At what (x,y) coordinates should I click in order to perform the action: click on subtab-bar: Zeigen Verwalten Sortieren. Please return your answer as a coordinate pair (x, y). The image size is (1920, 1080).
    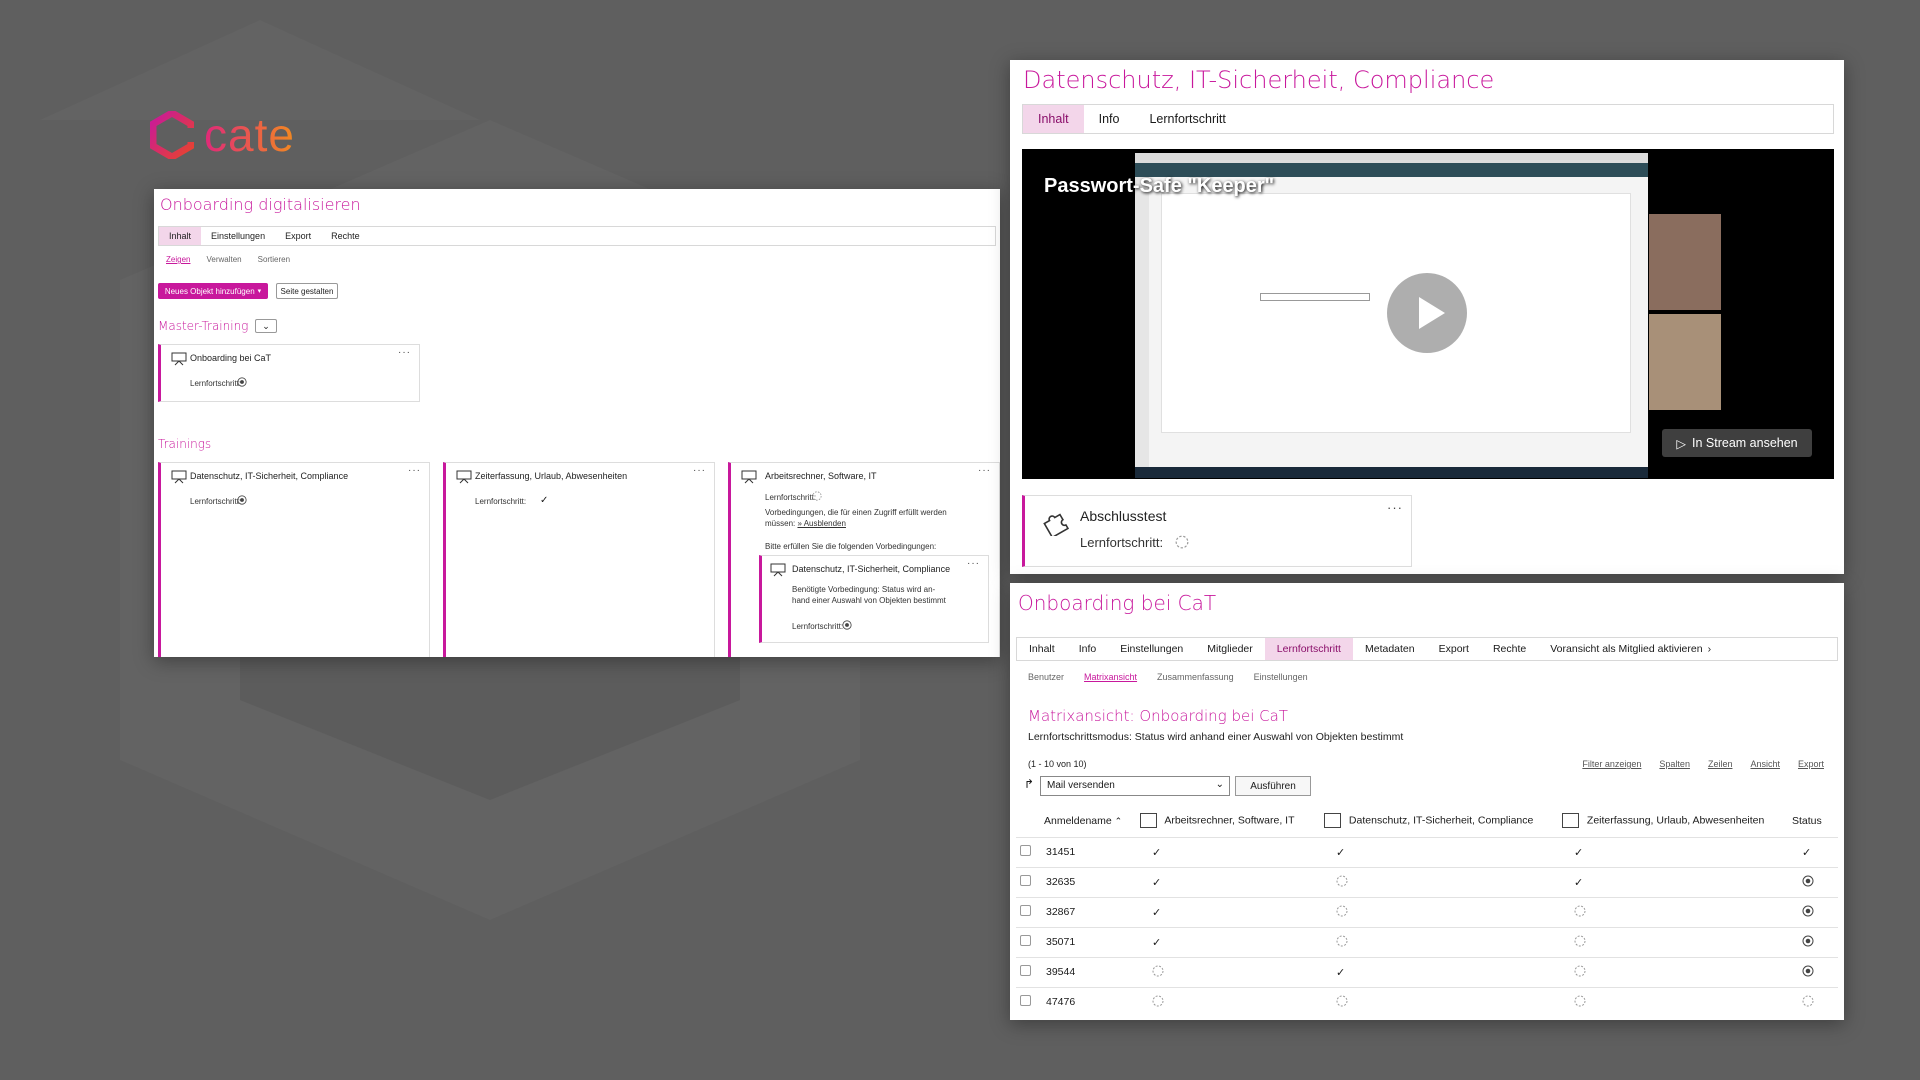
    Looking at the image, I should click on (228, 259).